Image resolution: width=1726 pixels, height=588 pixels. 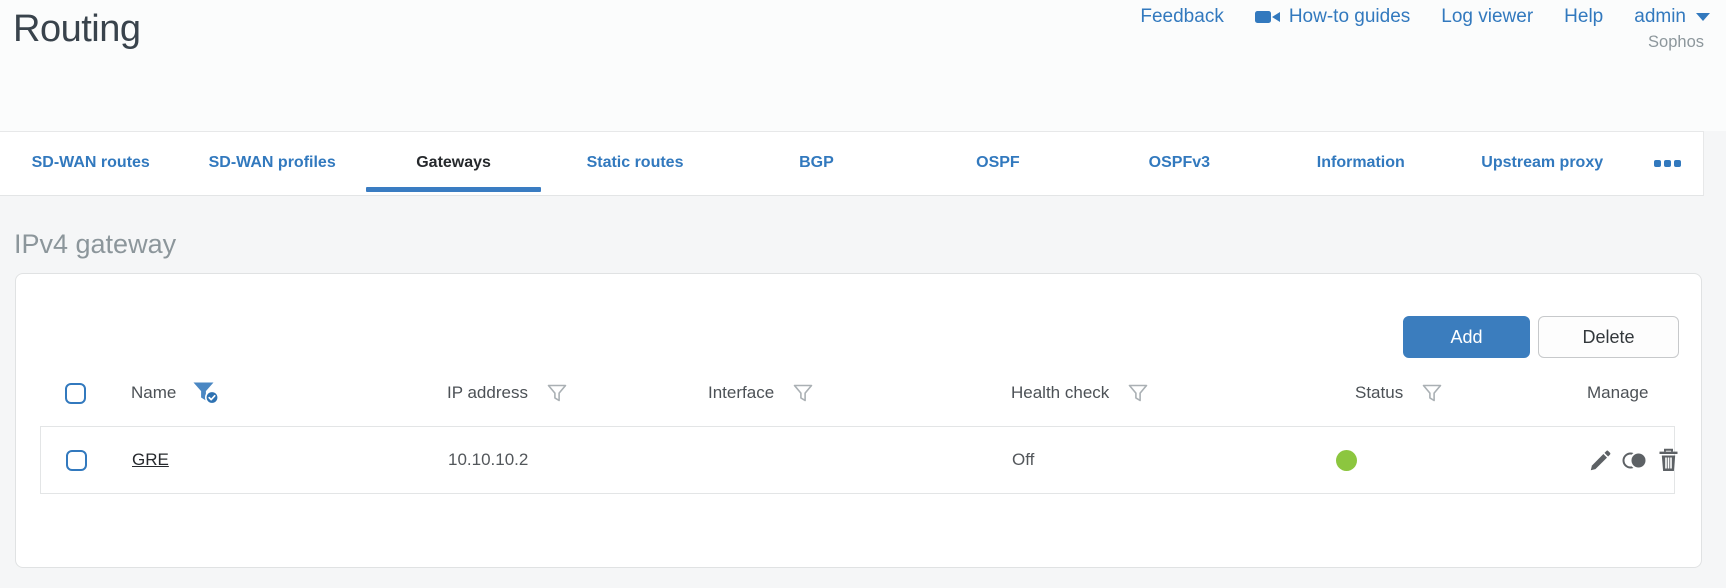 I want to click on status-up-dot, so click(x=1346, y=460).